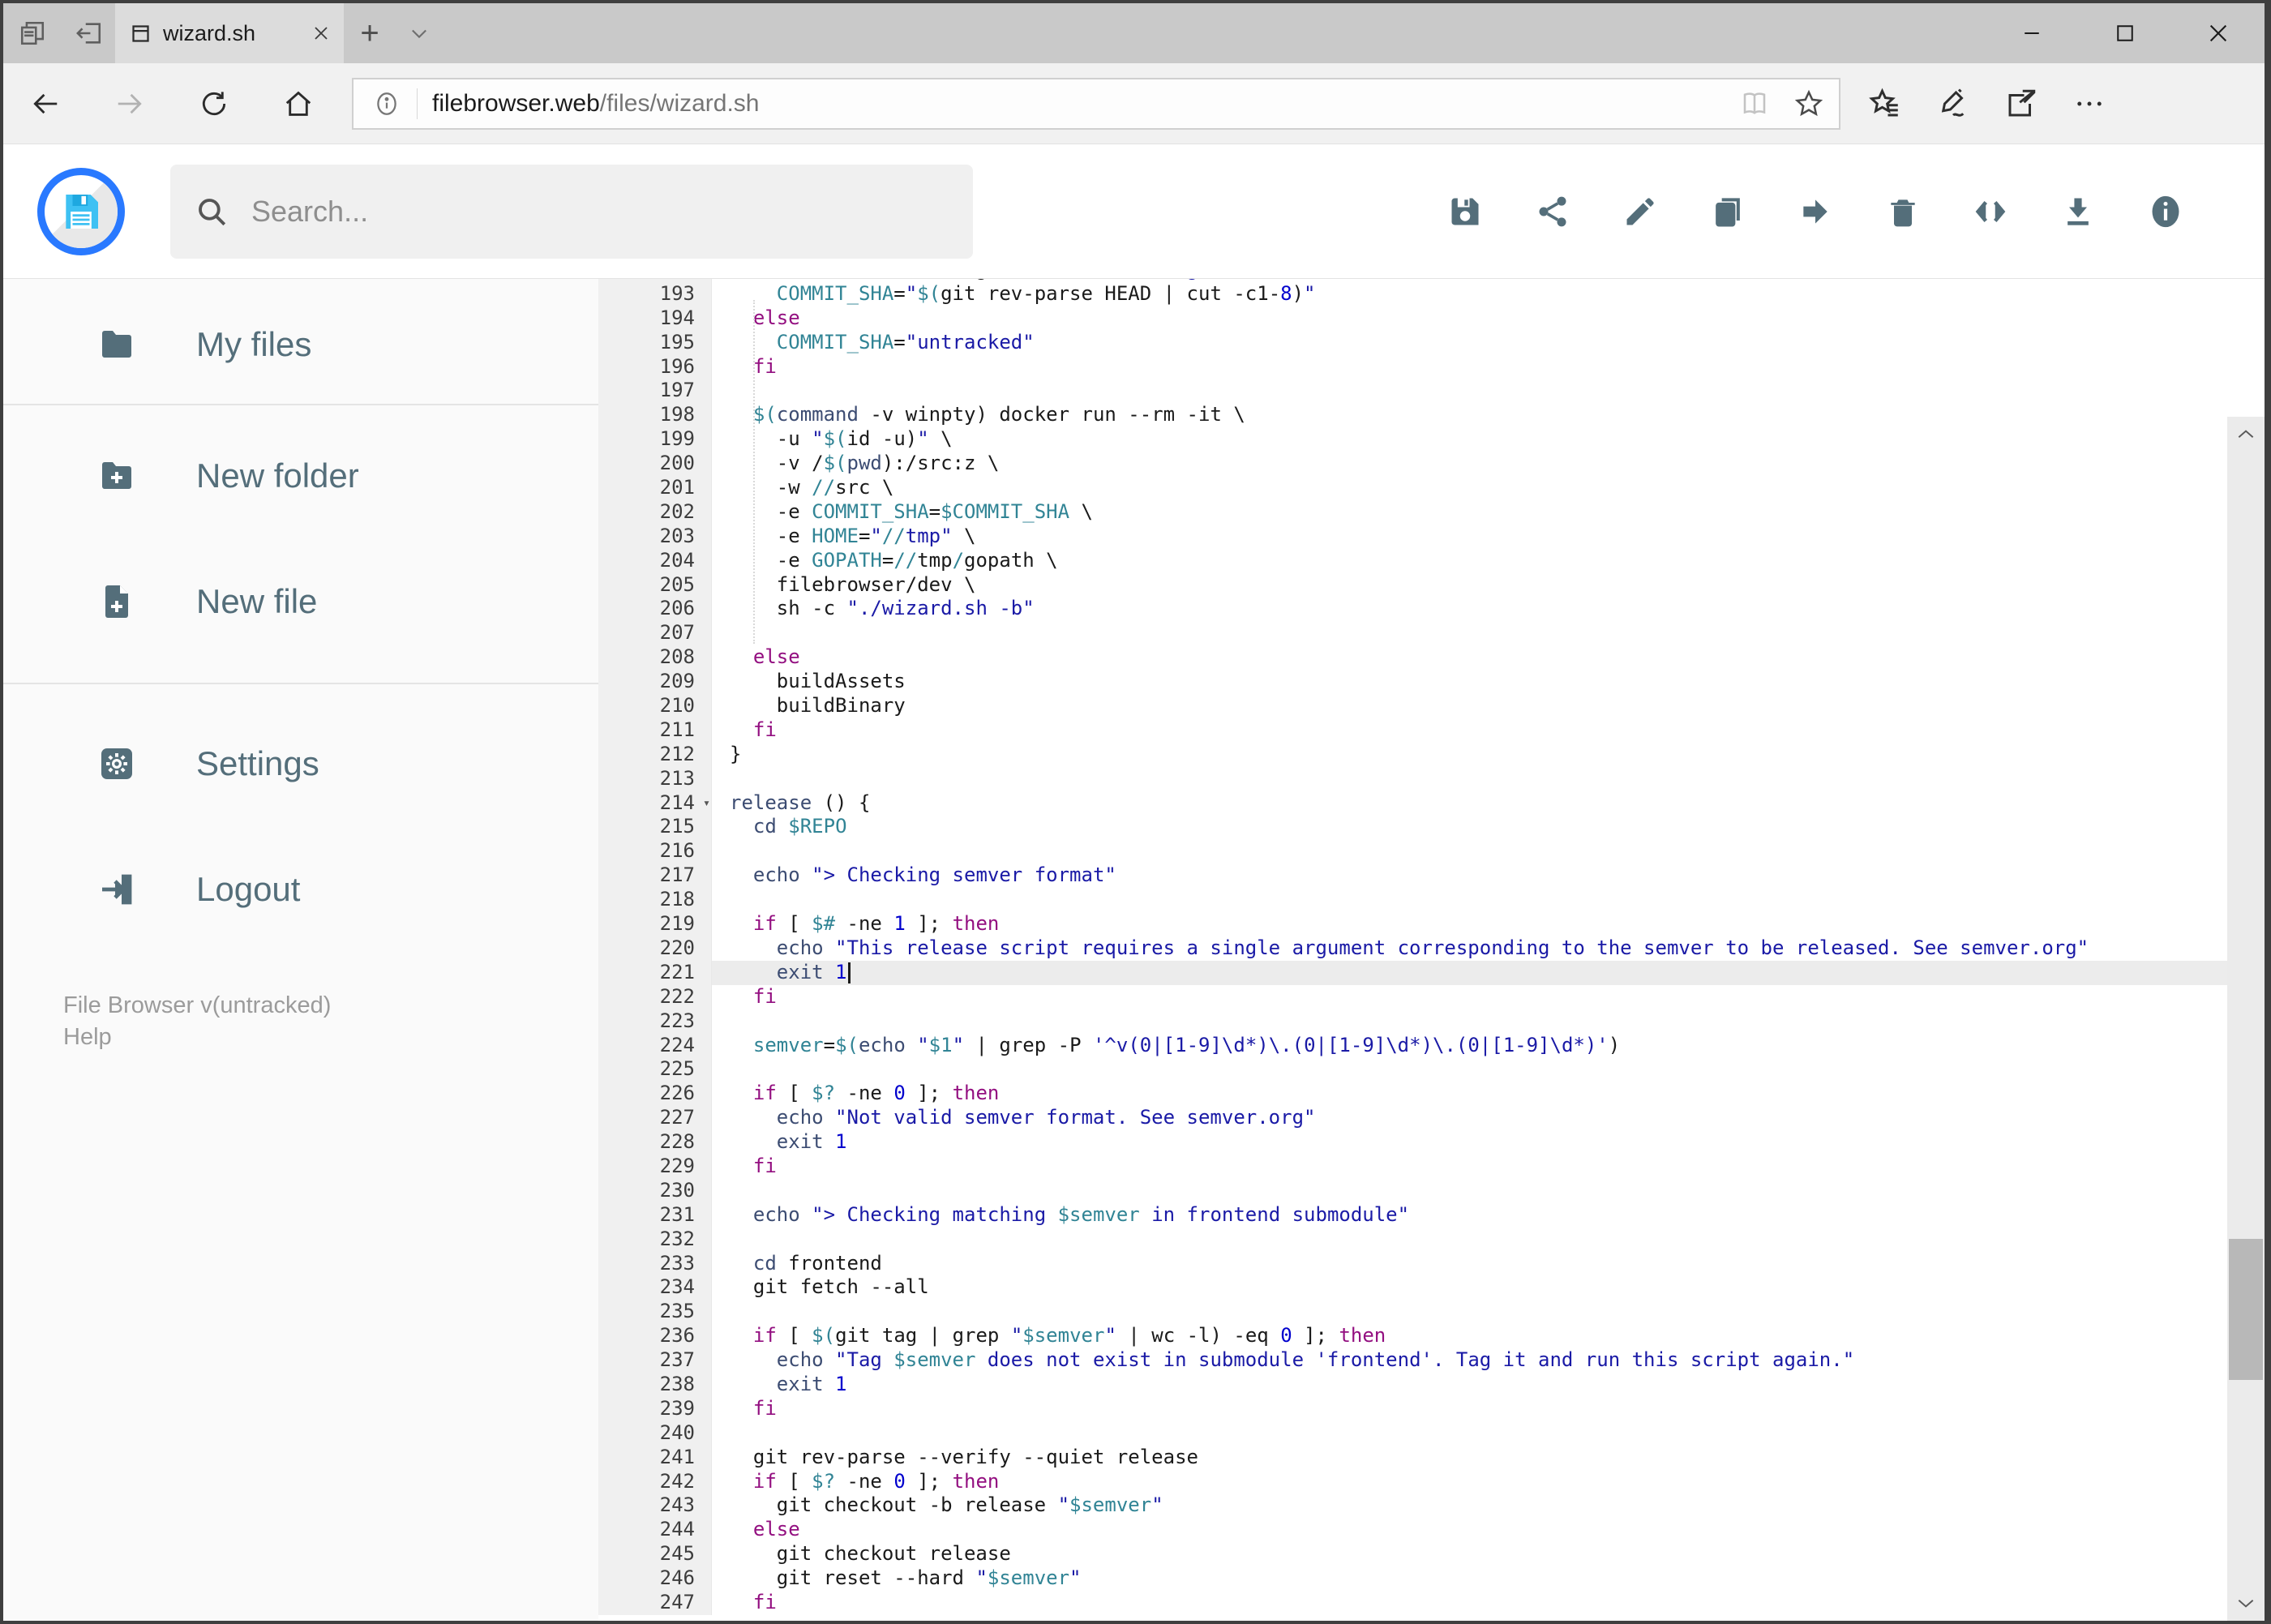 The height and width of the screenshot is (1624, 2271). What do you see at coordinates (2124, 33) in the screenshot?
I see `maximize-button` at bounding box center [2124, 33].